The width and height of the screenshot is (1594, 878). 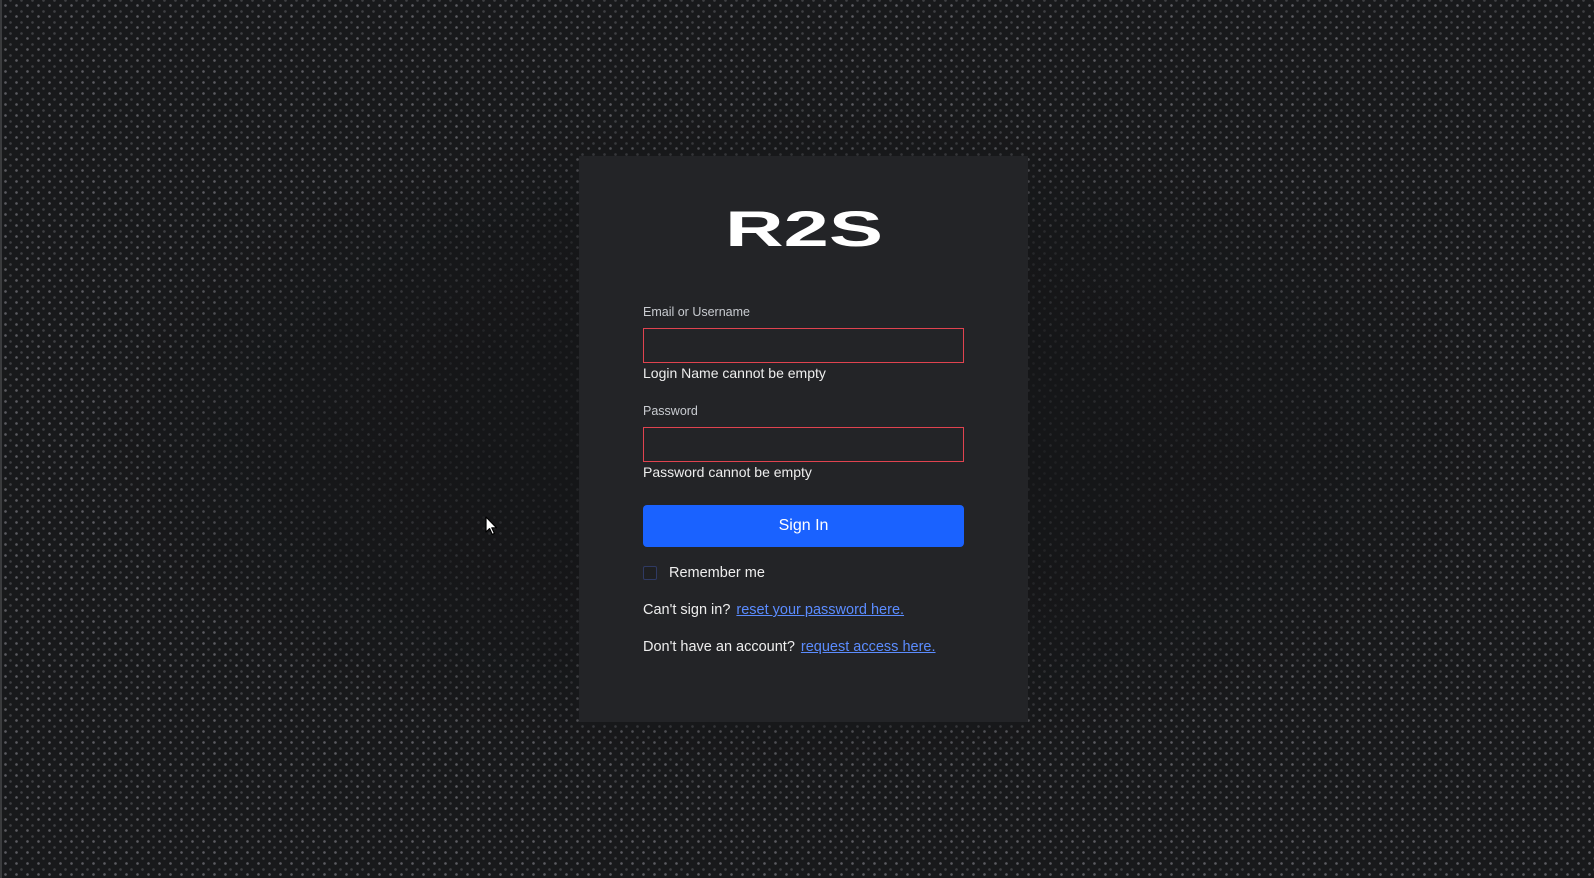 I want to click on reset-password-line: Can't sign in? reset your password here., so click(x=773, y=610).